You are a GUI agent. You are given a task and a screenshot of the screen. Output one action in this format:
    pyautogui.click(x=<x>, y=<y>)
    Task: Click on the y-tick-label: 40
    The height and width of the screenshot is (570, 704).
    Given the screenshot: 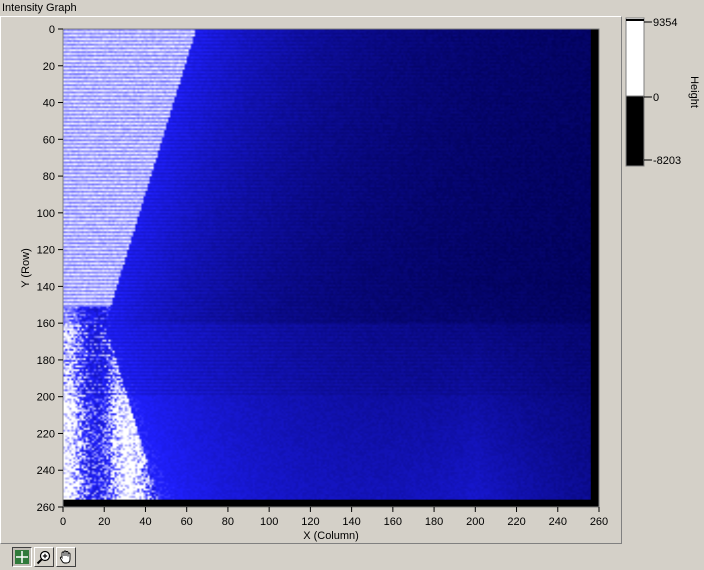 What is the action you would take?
    pyautogui.click(x=49, y=104)
    